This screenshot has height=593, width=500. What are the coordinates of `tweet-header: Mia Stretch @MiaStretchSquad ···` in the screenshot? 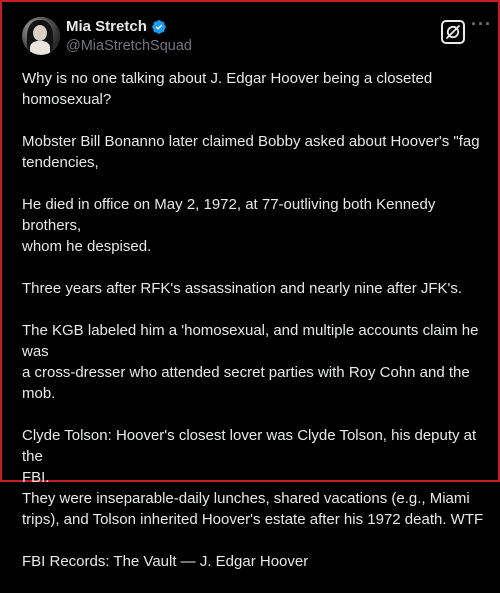 It's located at (256, 36).